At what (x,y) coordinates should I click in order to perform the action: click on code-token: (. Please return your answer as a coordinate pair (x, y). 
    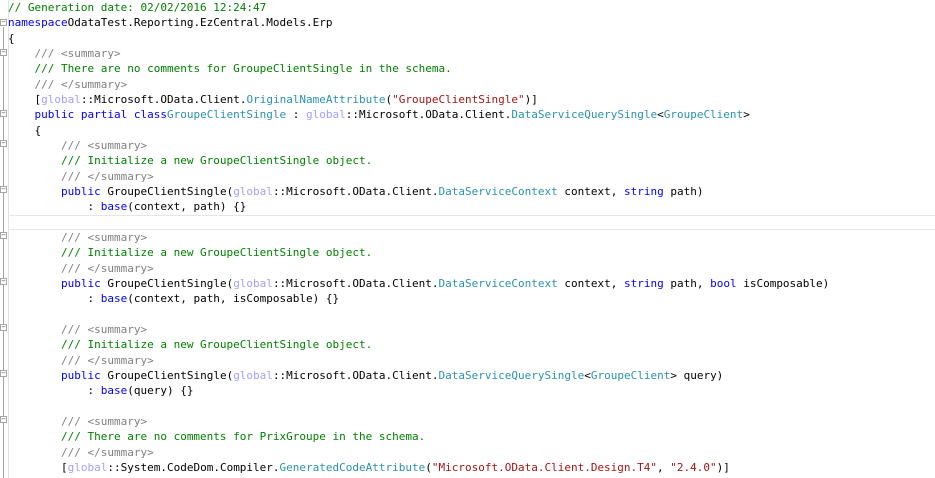
    Looking at the image, I should click on (428, 467).